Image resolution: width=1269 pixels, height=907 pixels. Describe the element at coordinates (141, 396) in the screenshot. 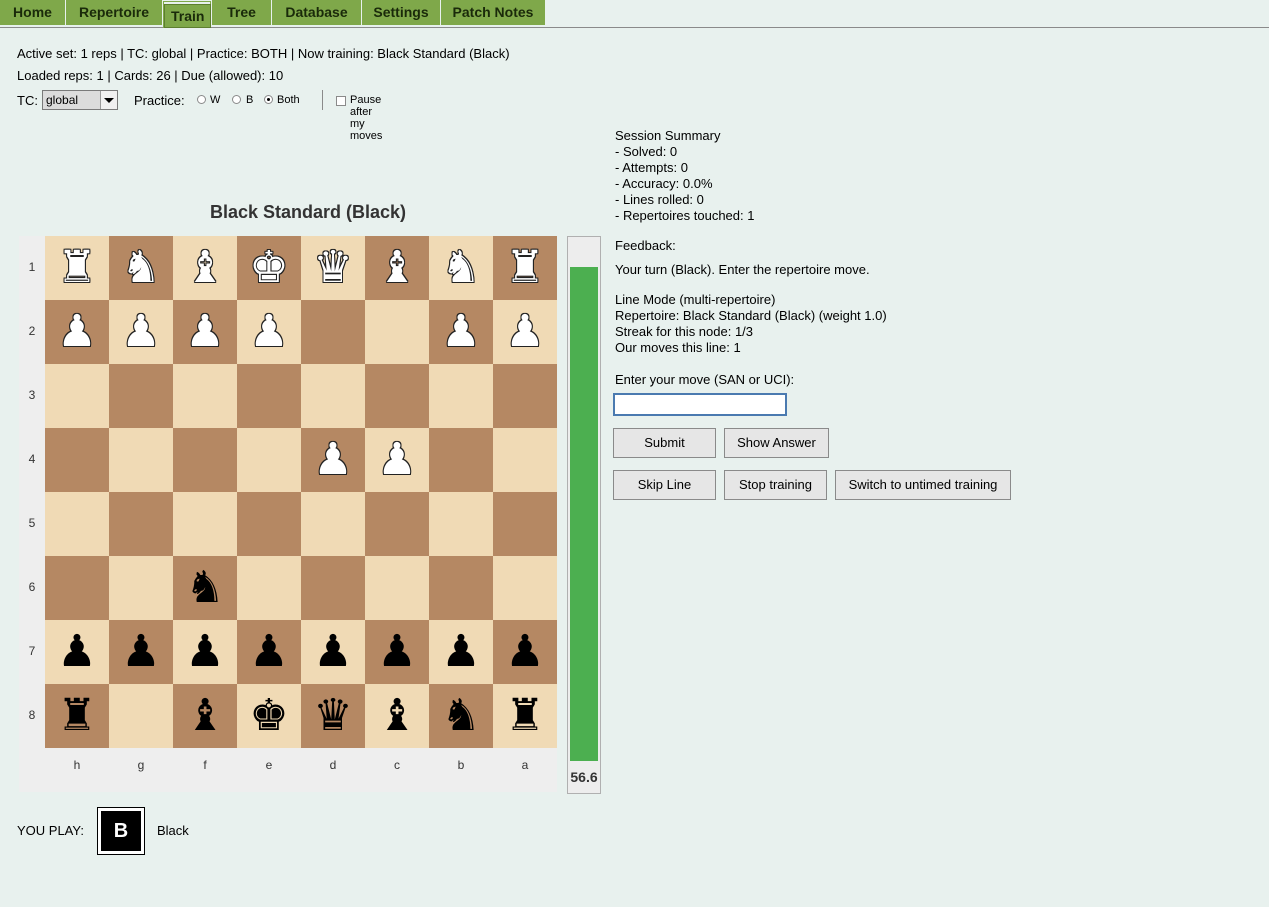

I see `board-square-g3` at that location.